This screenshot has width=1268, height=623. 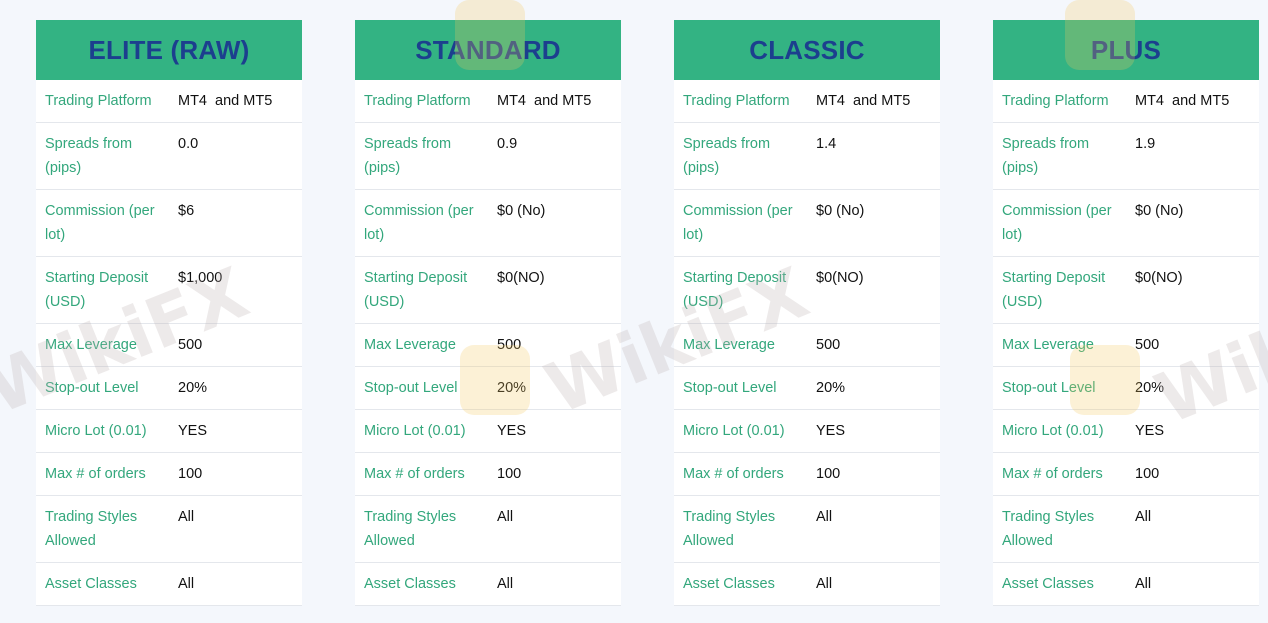 What do you see at coordinates (807, 156) in the screenshot?
I see `row-spreads: Spreads from (pips) 1.4` at bounding box center [807, 156].